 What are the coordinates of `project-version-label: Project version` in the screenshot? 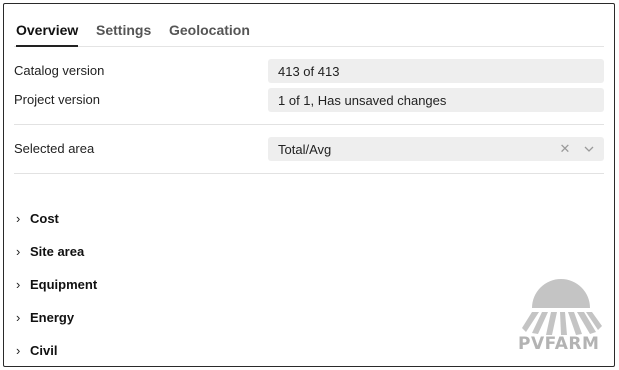 It's located at (57, 99).